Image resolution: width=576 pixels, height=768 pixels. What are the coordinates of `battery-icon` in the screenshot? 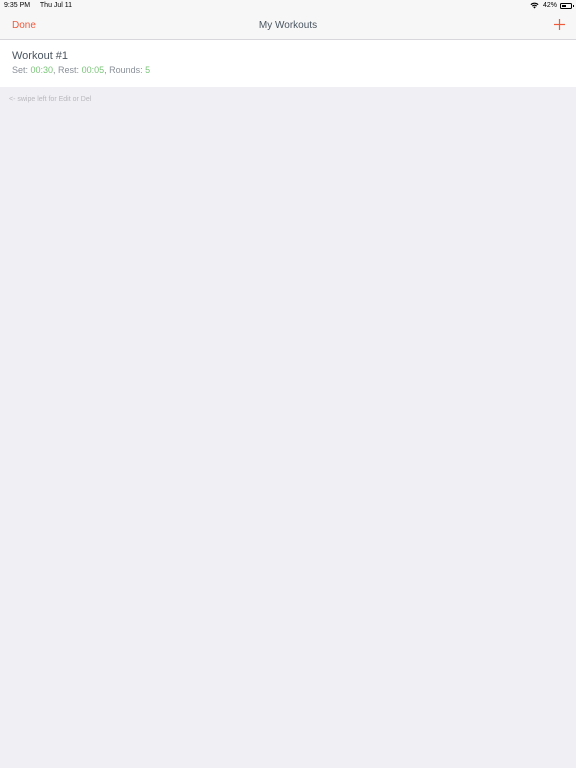 It's located at (567, 5).